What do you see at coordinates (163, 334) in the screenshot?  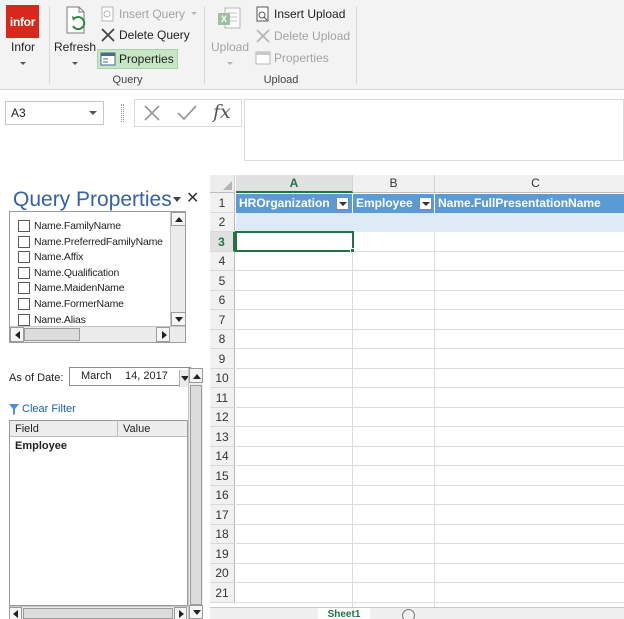 I see `scroll-right-button` at bounding box center [163, 334].